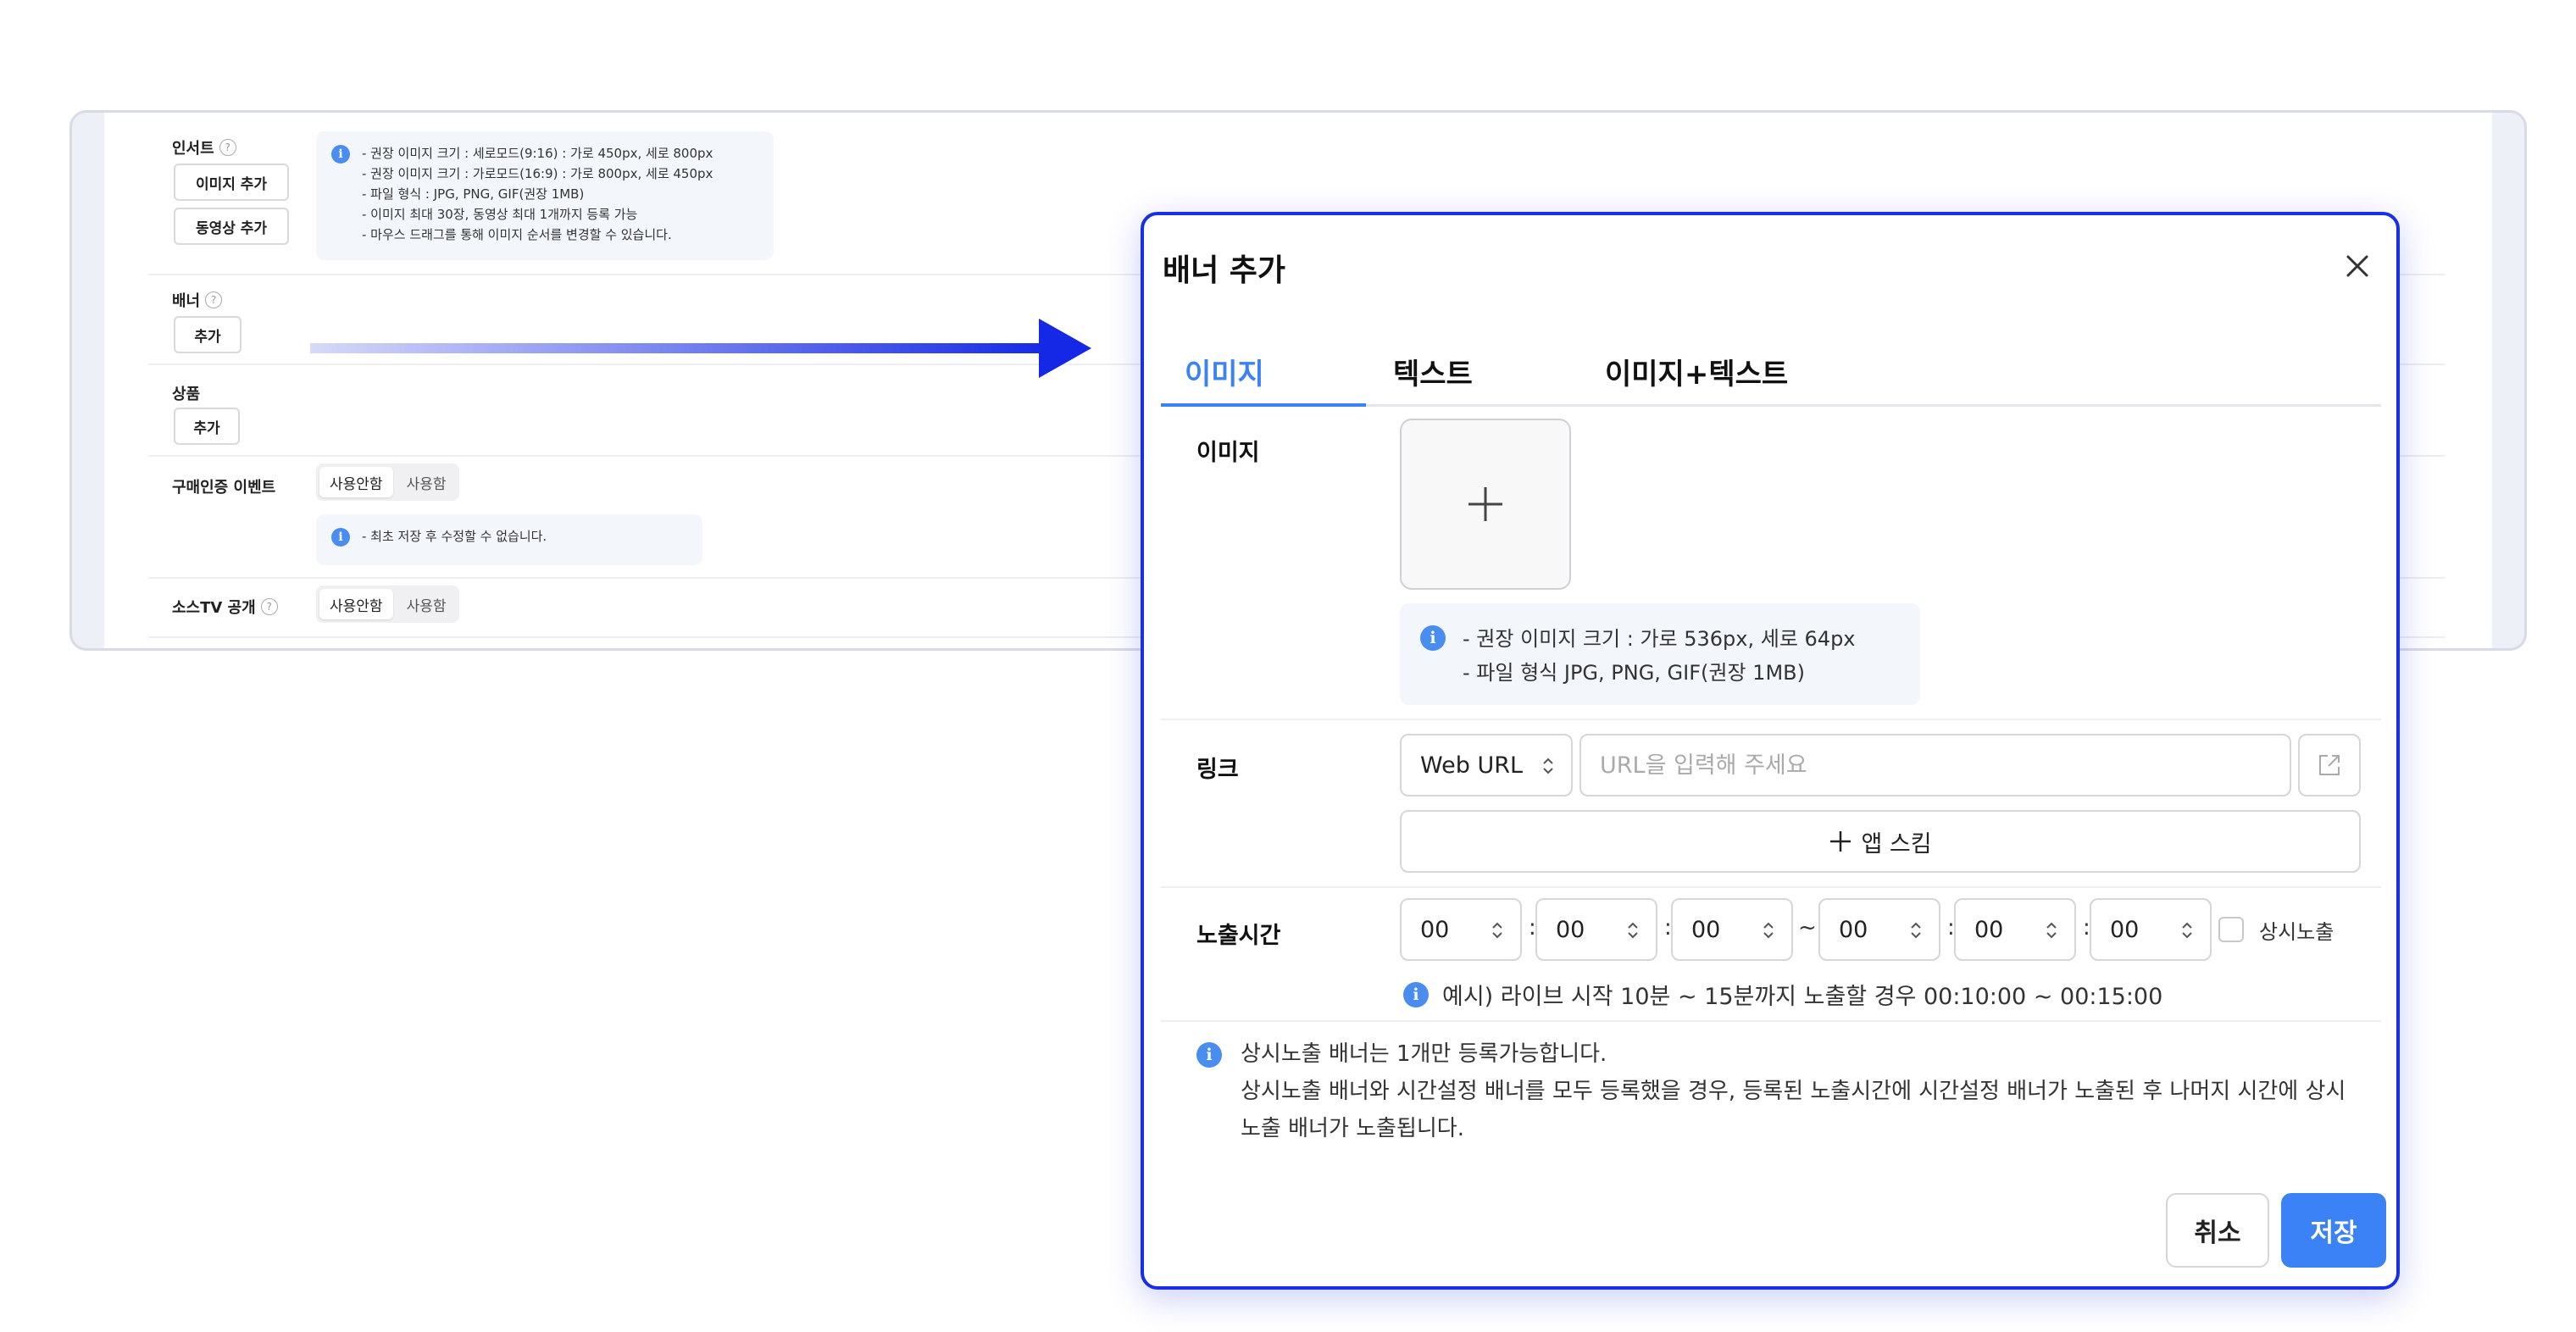 The image size is (2576, 1332). Describe the element at coordinates (1263, 405) in the screenshot. I see `active-tab-indicator` at that location.